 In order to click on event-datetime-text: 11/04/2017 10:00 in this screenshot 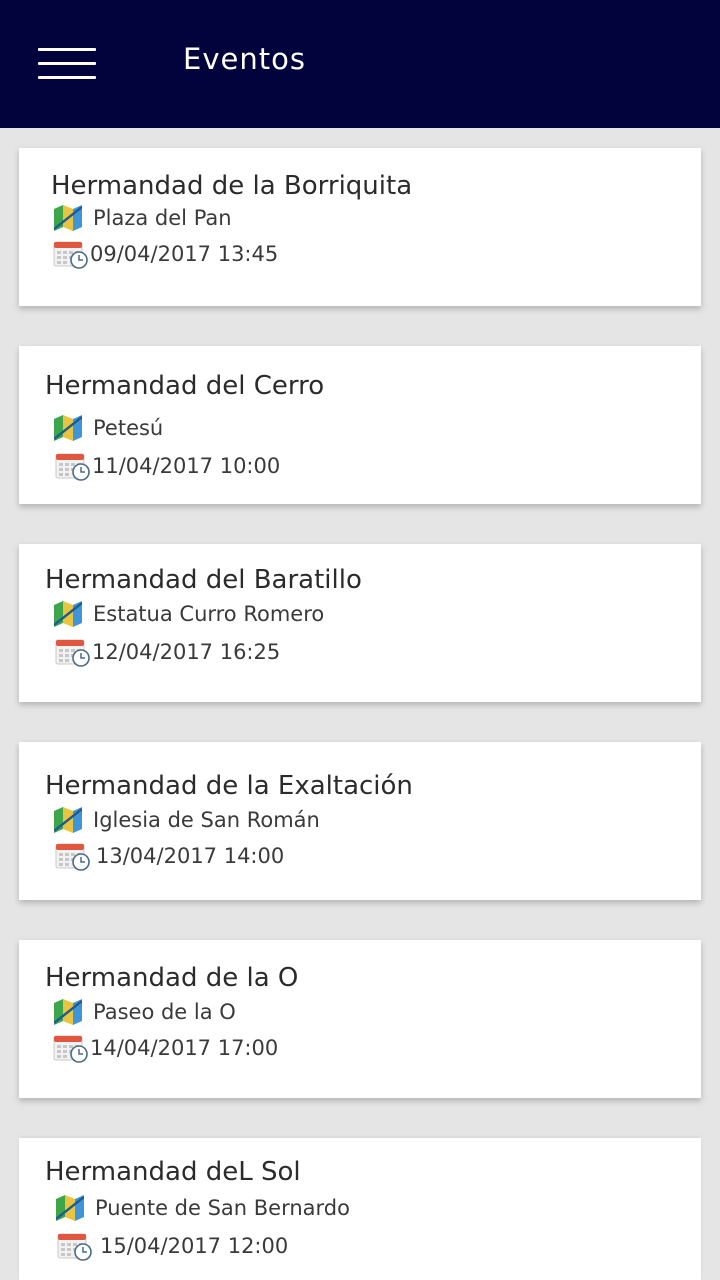, I will do `click(186, 466)`.